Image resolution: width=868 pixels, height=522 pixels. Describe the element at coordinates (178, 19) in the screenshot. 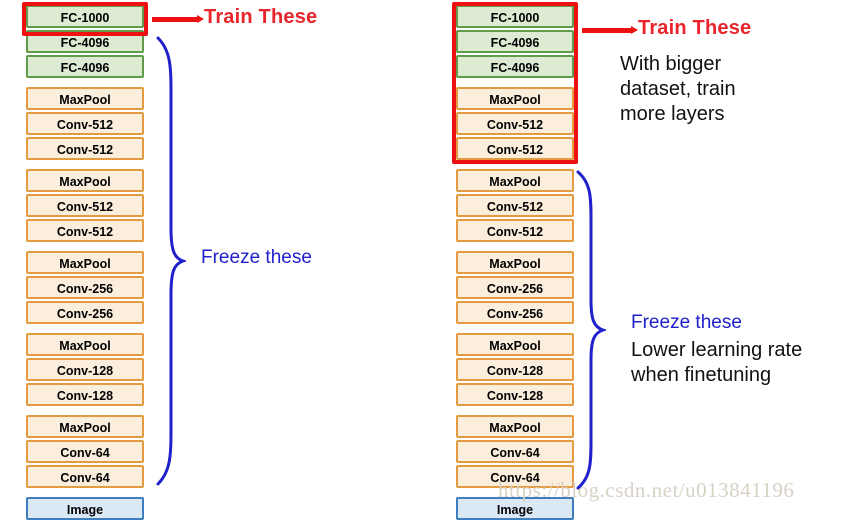

I see `train-leader-line-left` at that location.